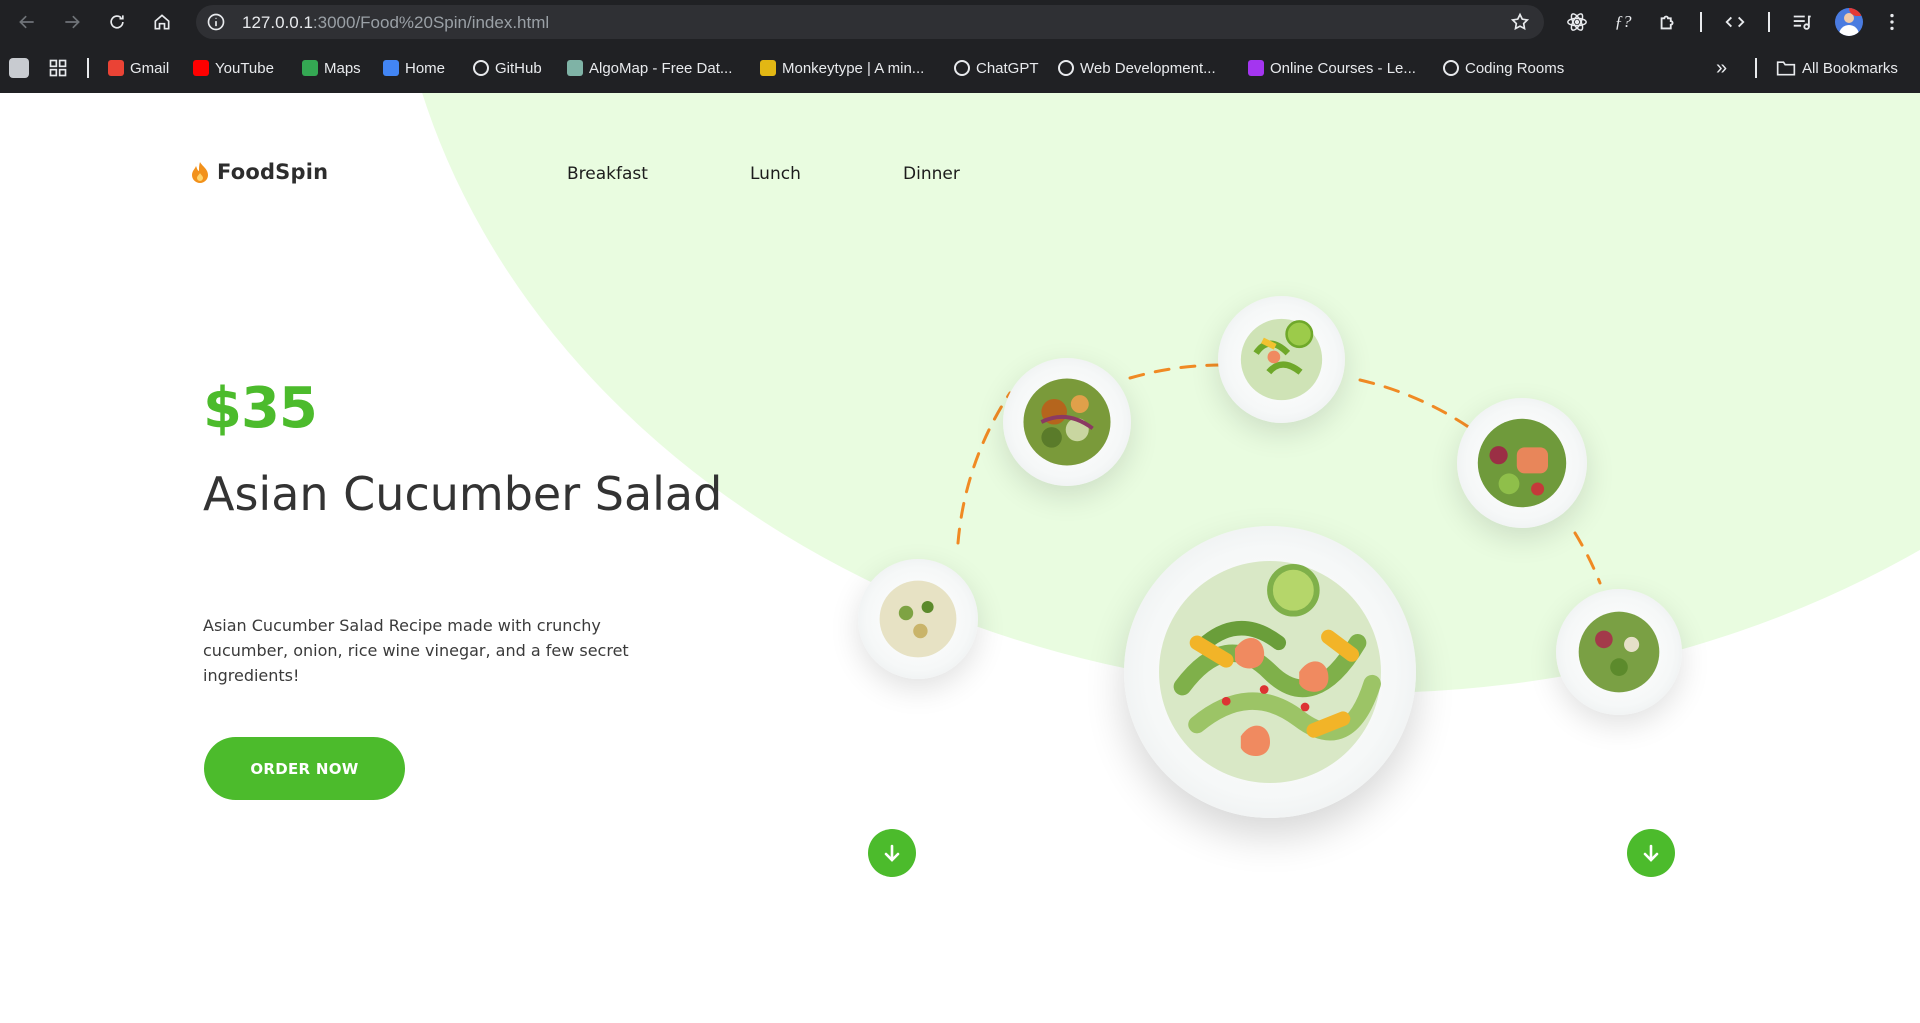 This screenshot has width=1920, height=1023. I want to click on salad-plate-chicken, so click(1067, 422).